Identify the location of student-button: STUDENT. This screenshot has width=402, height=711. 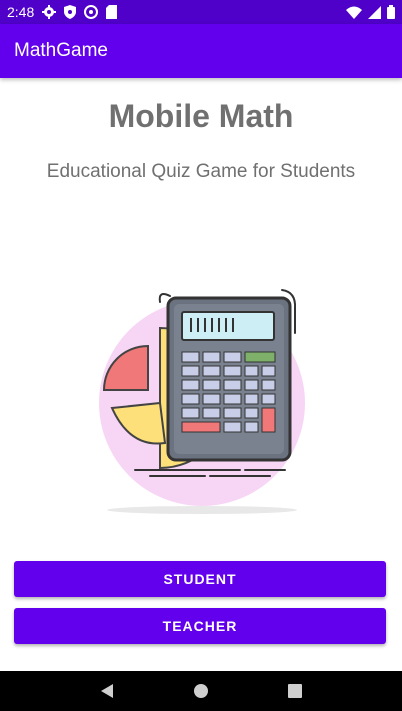
(200, 579).